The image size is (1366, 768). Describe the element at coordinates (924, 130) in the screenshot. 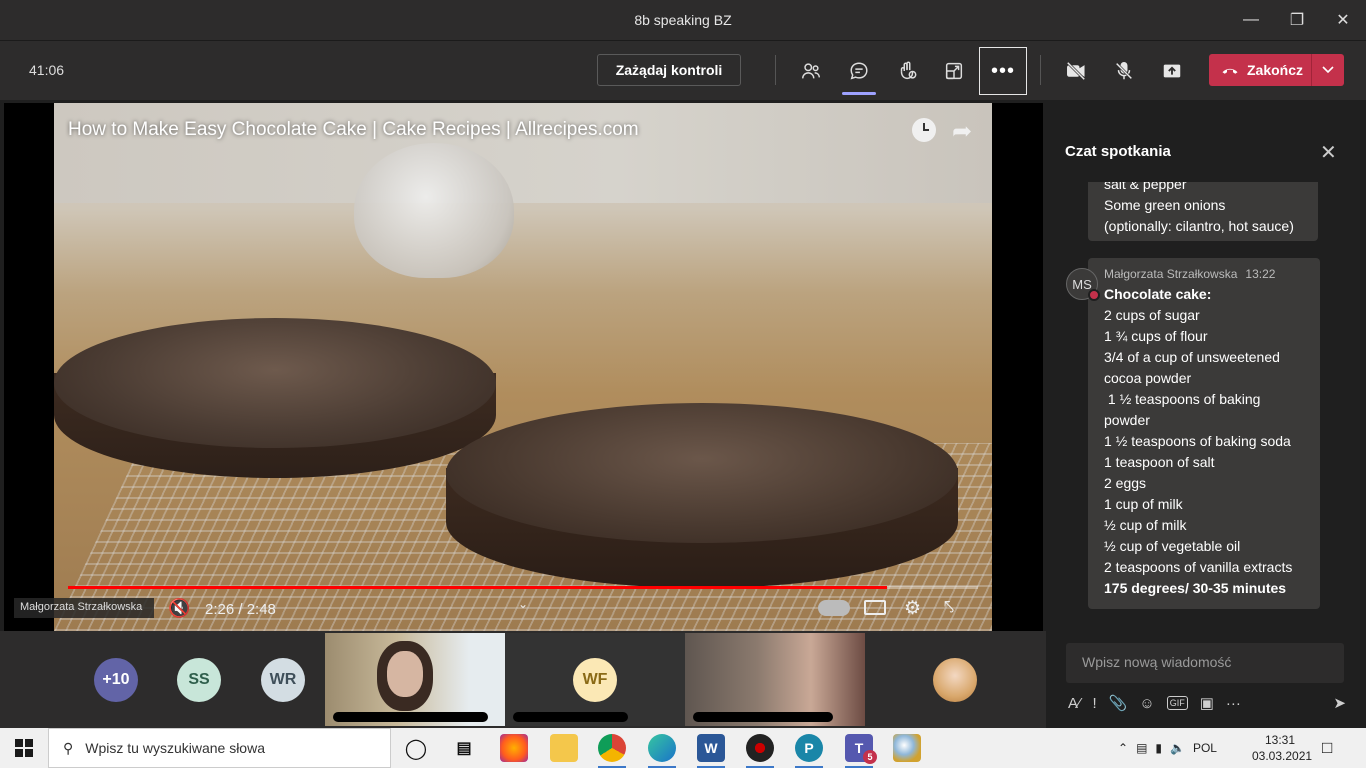

I see `watch-later-icon` at that location.